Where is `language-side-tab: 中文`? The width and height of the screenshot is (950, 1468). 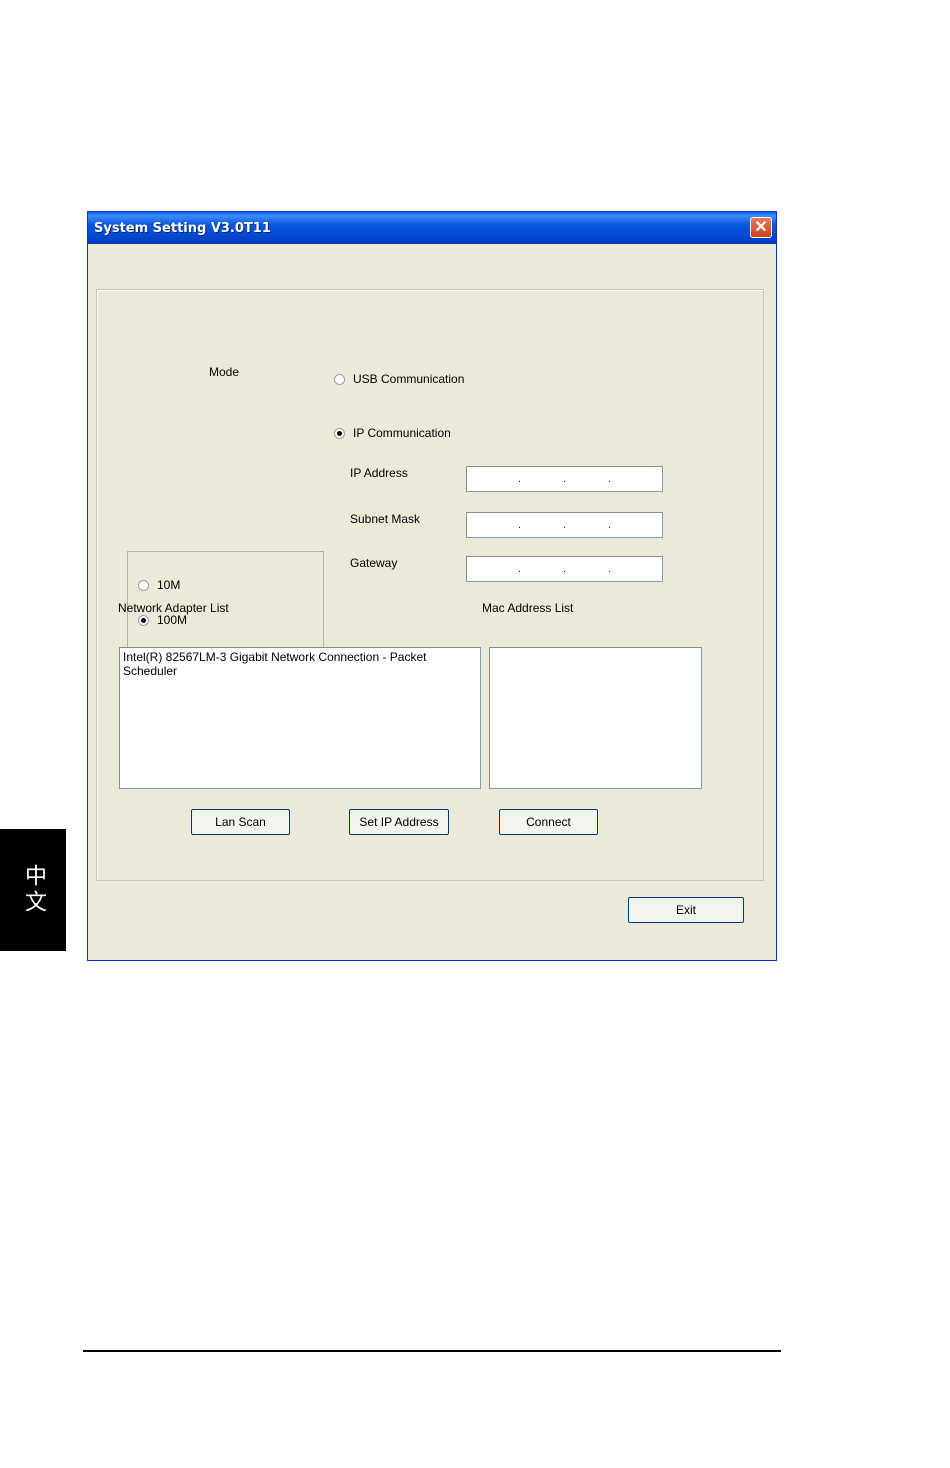 language-side-tab: 中文 is located at coordinates (33, 890).